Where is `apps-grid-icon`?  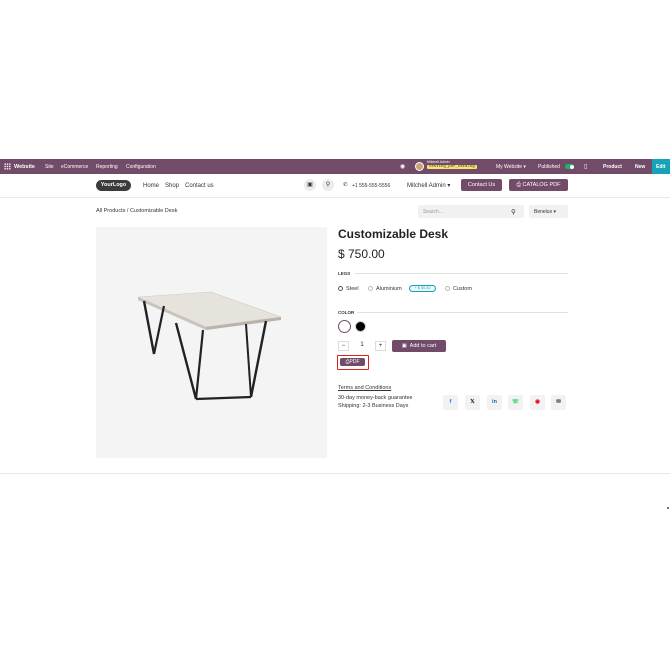
apps-grid-icon is located at coordinates (7, 166).